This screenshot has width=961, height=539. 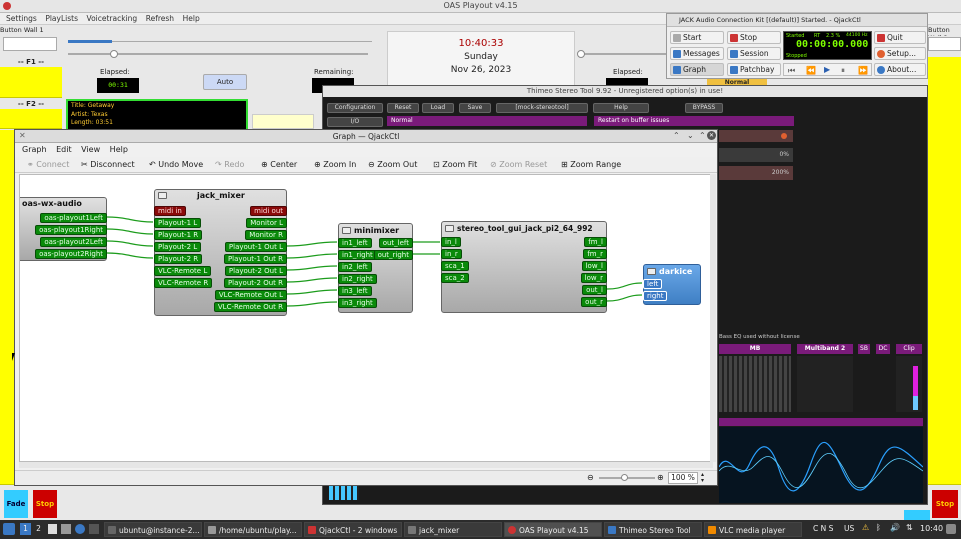 I want to click on zoom-in-button: ⊕ Zoom In, so click(x=335, y=165).